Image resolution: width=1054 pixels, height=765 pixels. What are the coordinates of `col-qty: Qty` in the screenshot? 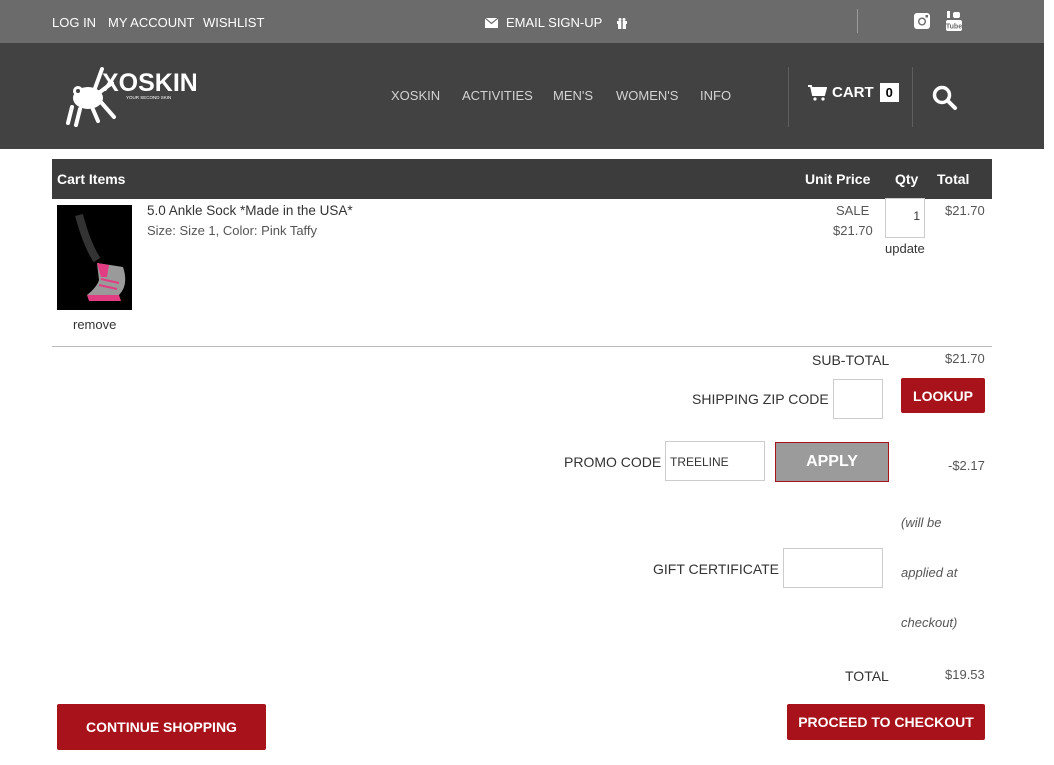 It's located at (907, 179).